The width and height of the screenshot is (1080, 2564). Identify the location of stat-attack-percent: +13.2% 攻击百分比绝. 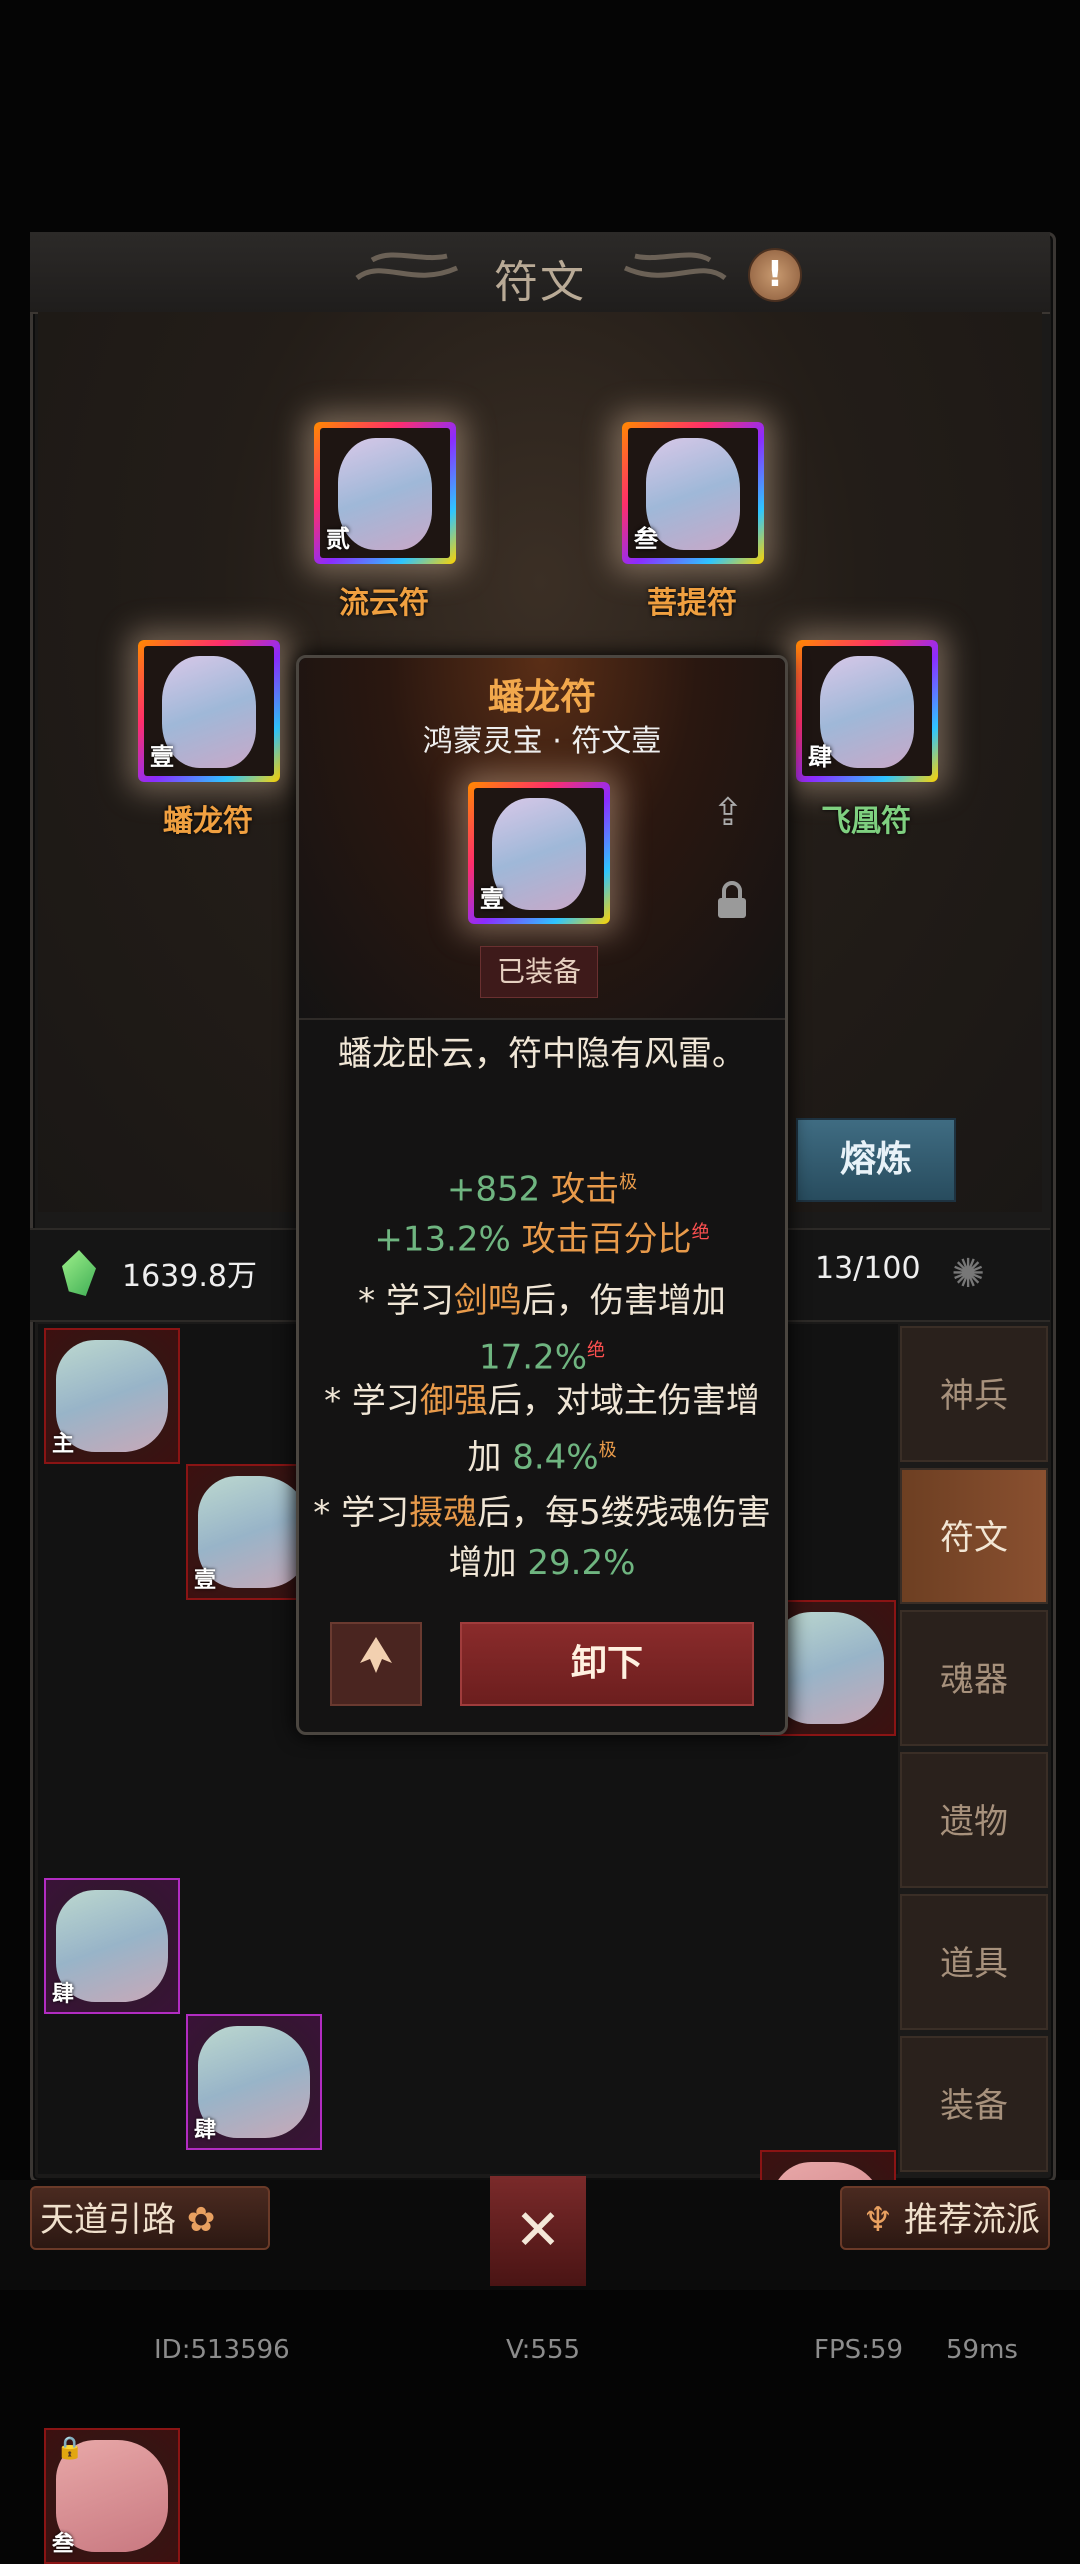
(542, 1236).